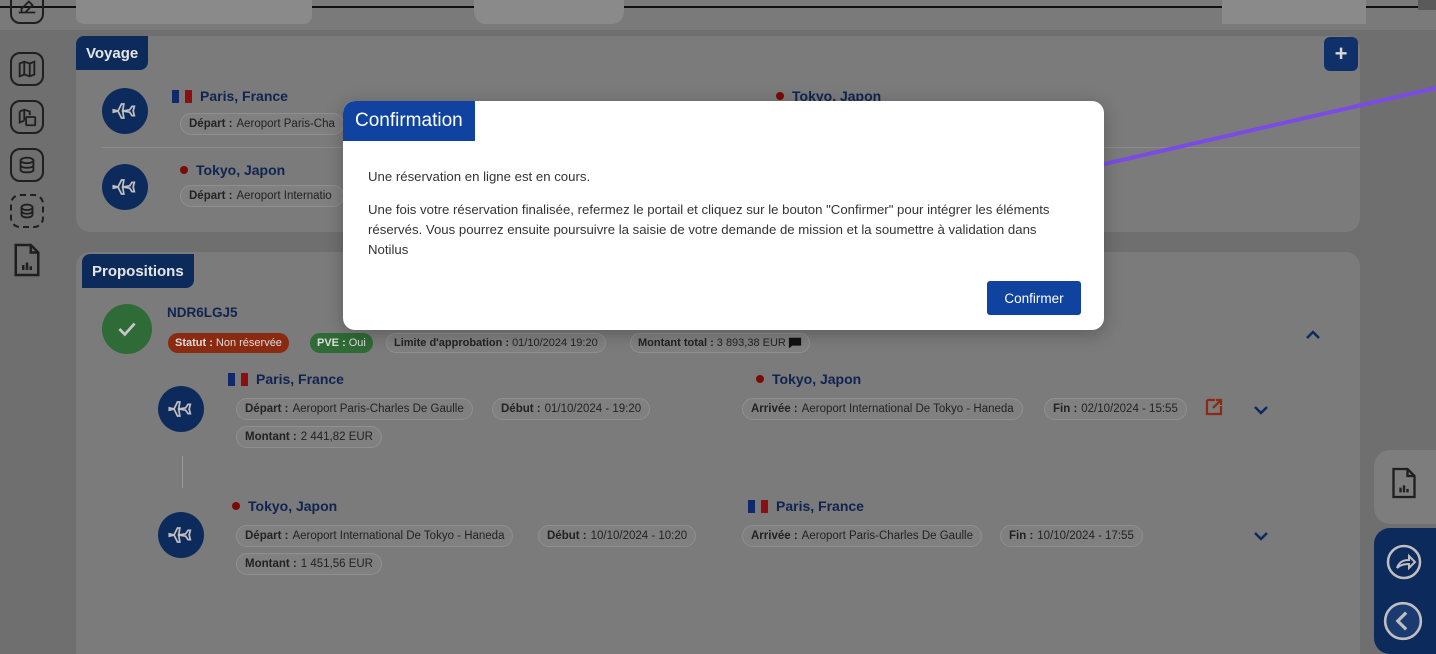 This screenshot has width=1436, height=654. I want to click on floating-report-button, so click(1405, 487).